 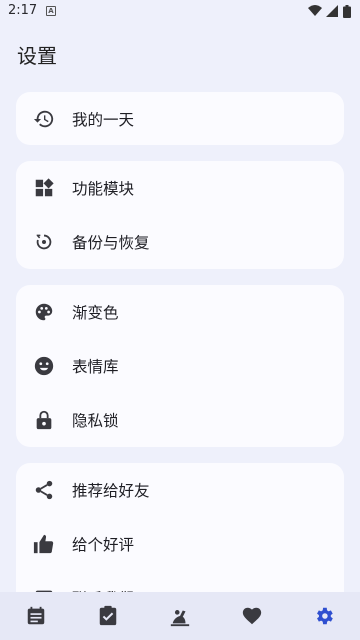 I want to click on palette-icon, so click(x=44, y=312).